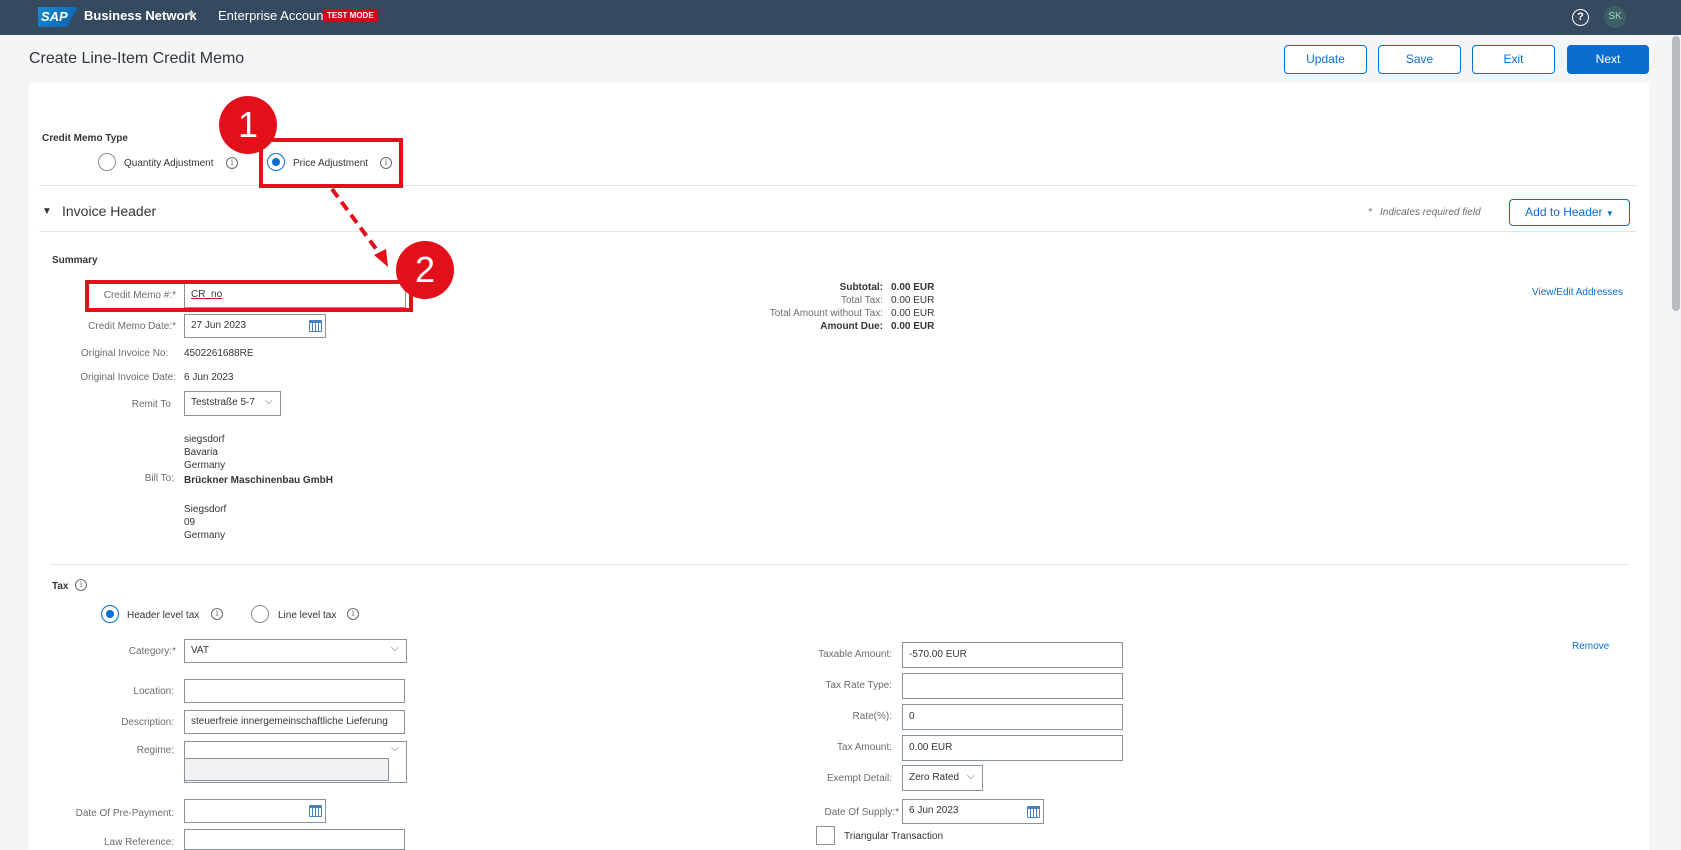 Image resolution: width=1681 pixels, height=850 pixels. Describe the element at coordinates (201, 452) in the screenshot. I see `remit-address-line: Bavaria` at that location.